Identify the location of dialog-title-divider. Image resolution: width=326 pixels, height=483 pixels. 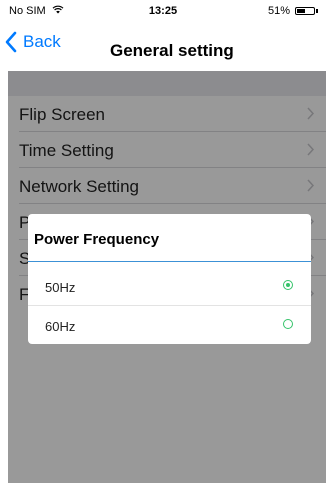
(169, 261).